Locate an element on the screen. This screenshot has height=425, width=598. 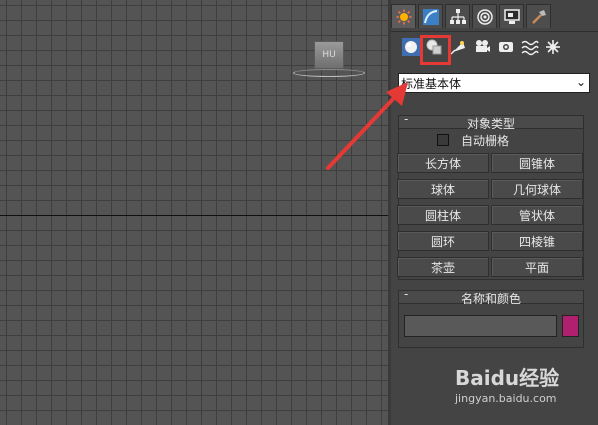
utilities-icon is located at coordinates (538, 16).